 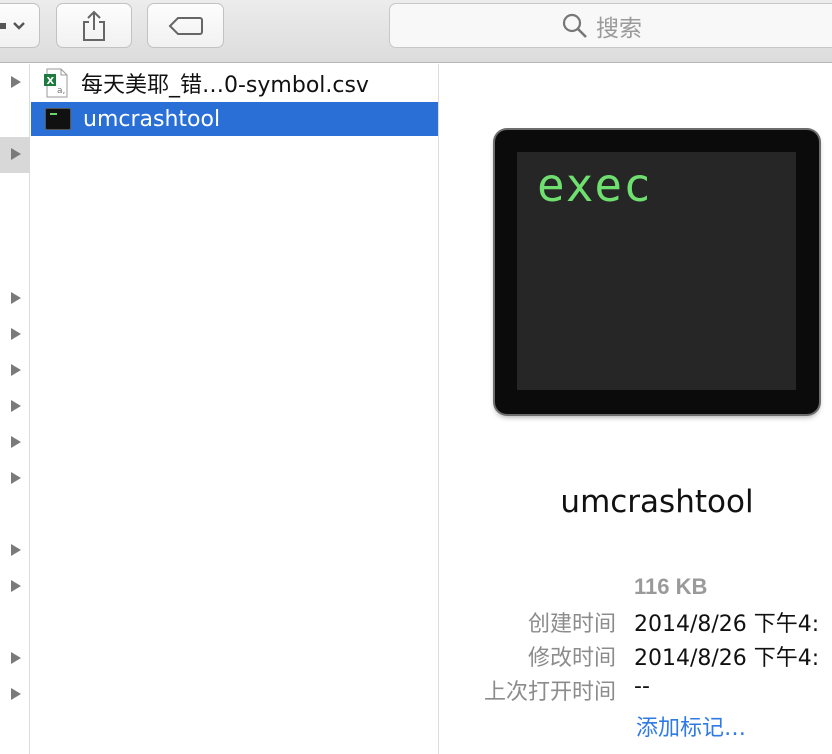 I want to click on created-row: 创建时间 2014/8/26 下午4:, so click(x=636, y=621).